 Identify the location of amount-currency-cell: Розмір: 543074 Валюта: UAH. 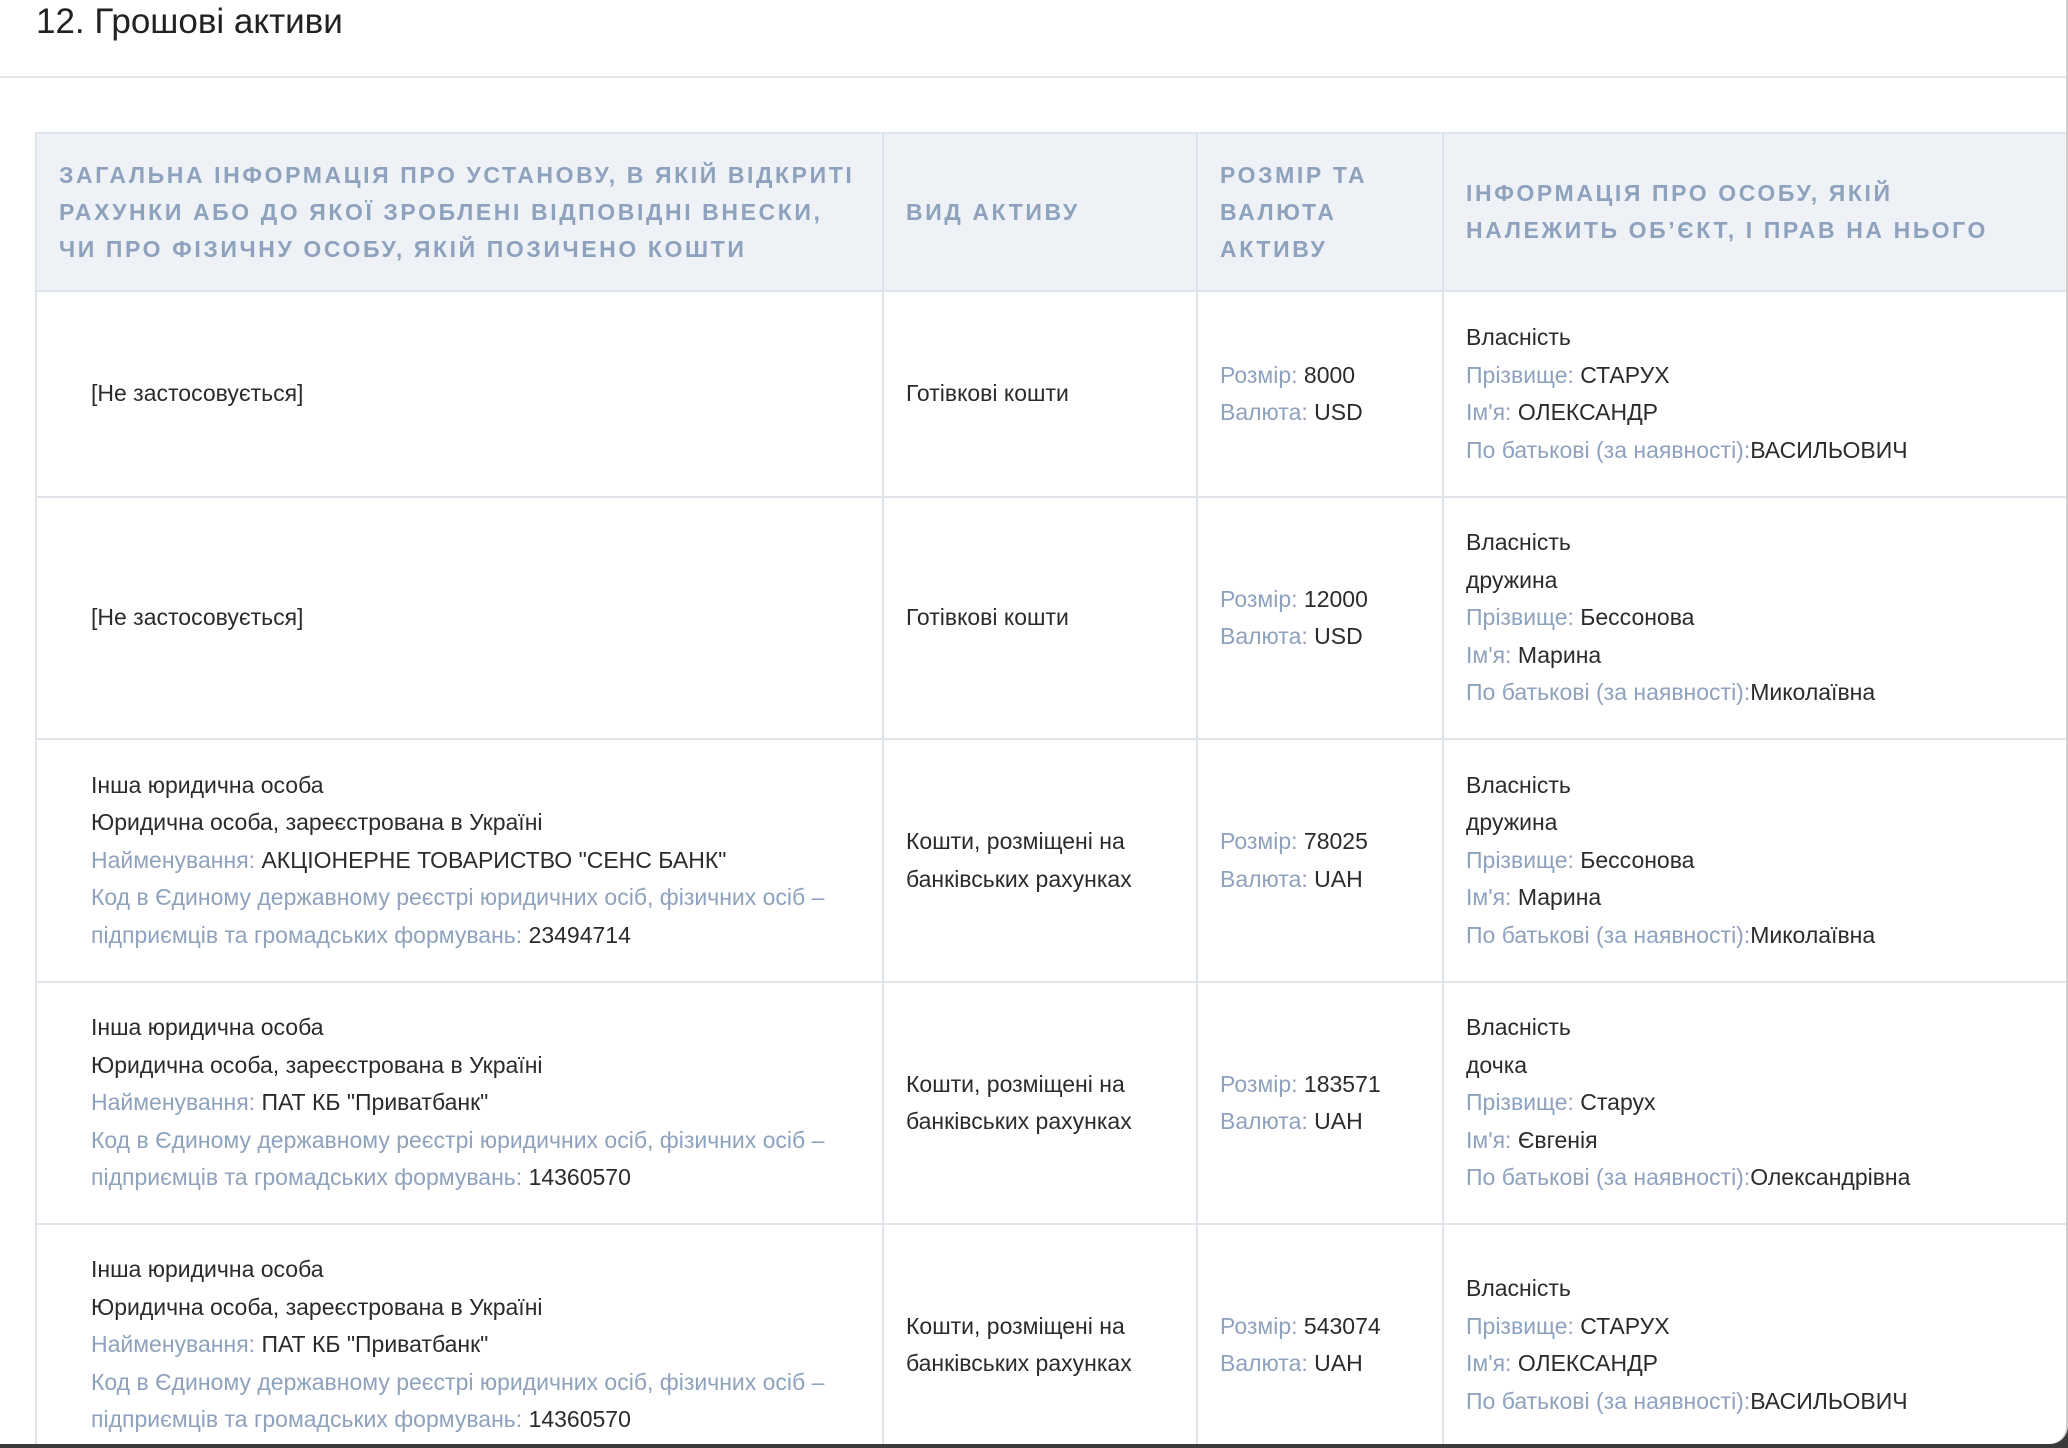
(1320, 1333).